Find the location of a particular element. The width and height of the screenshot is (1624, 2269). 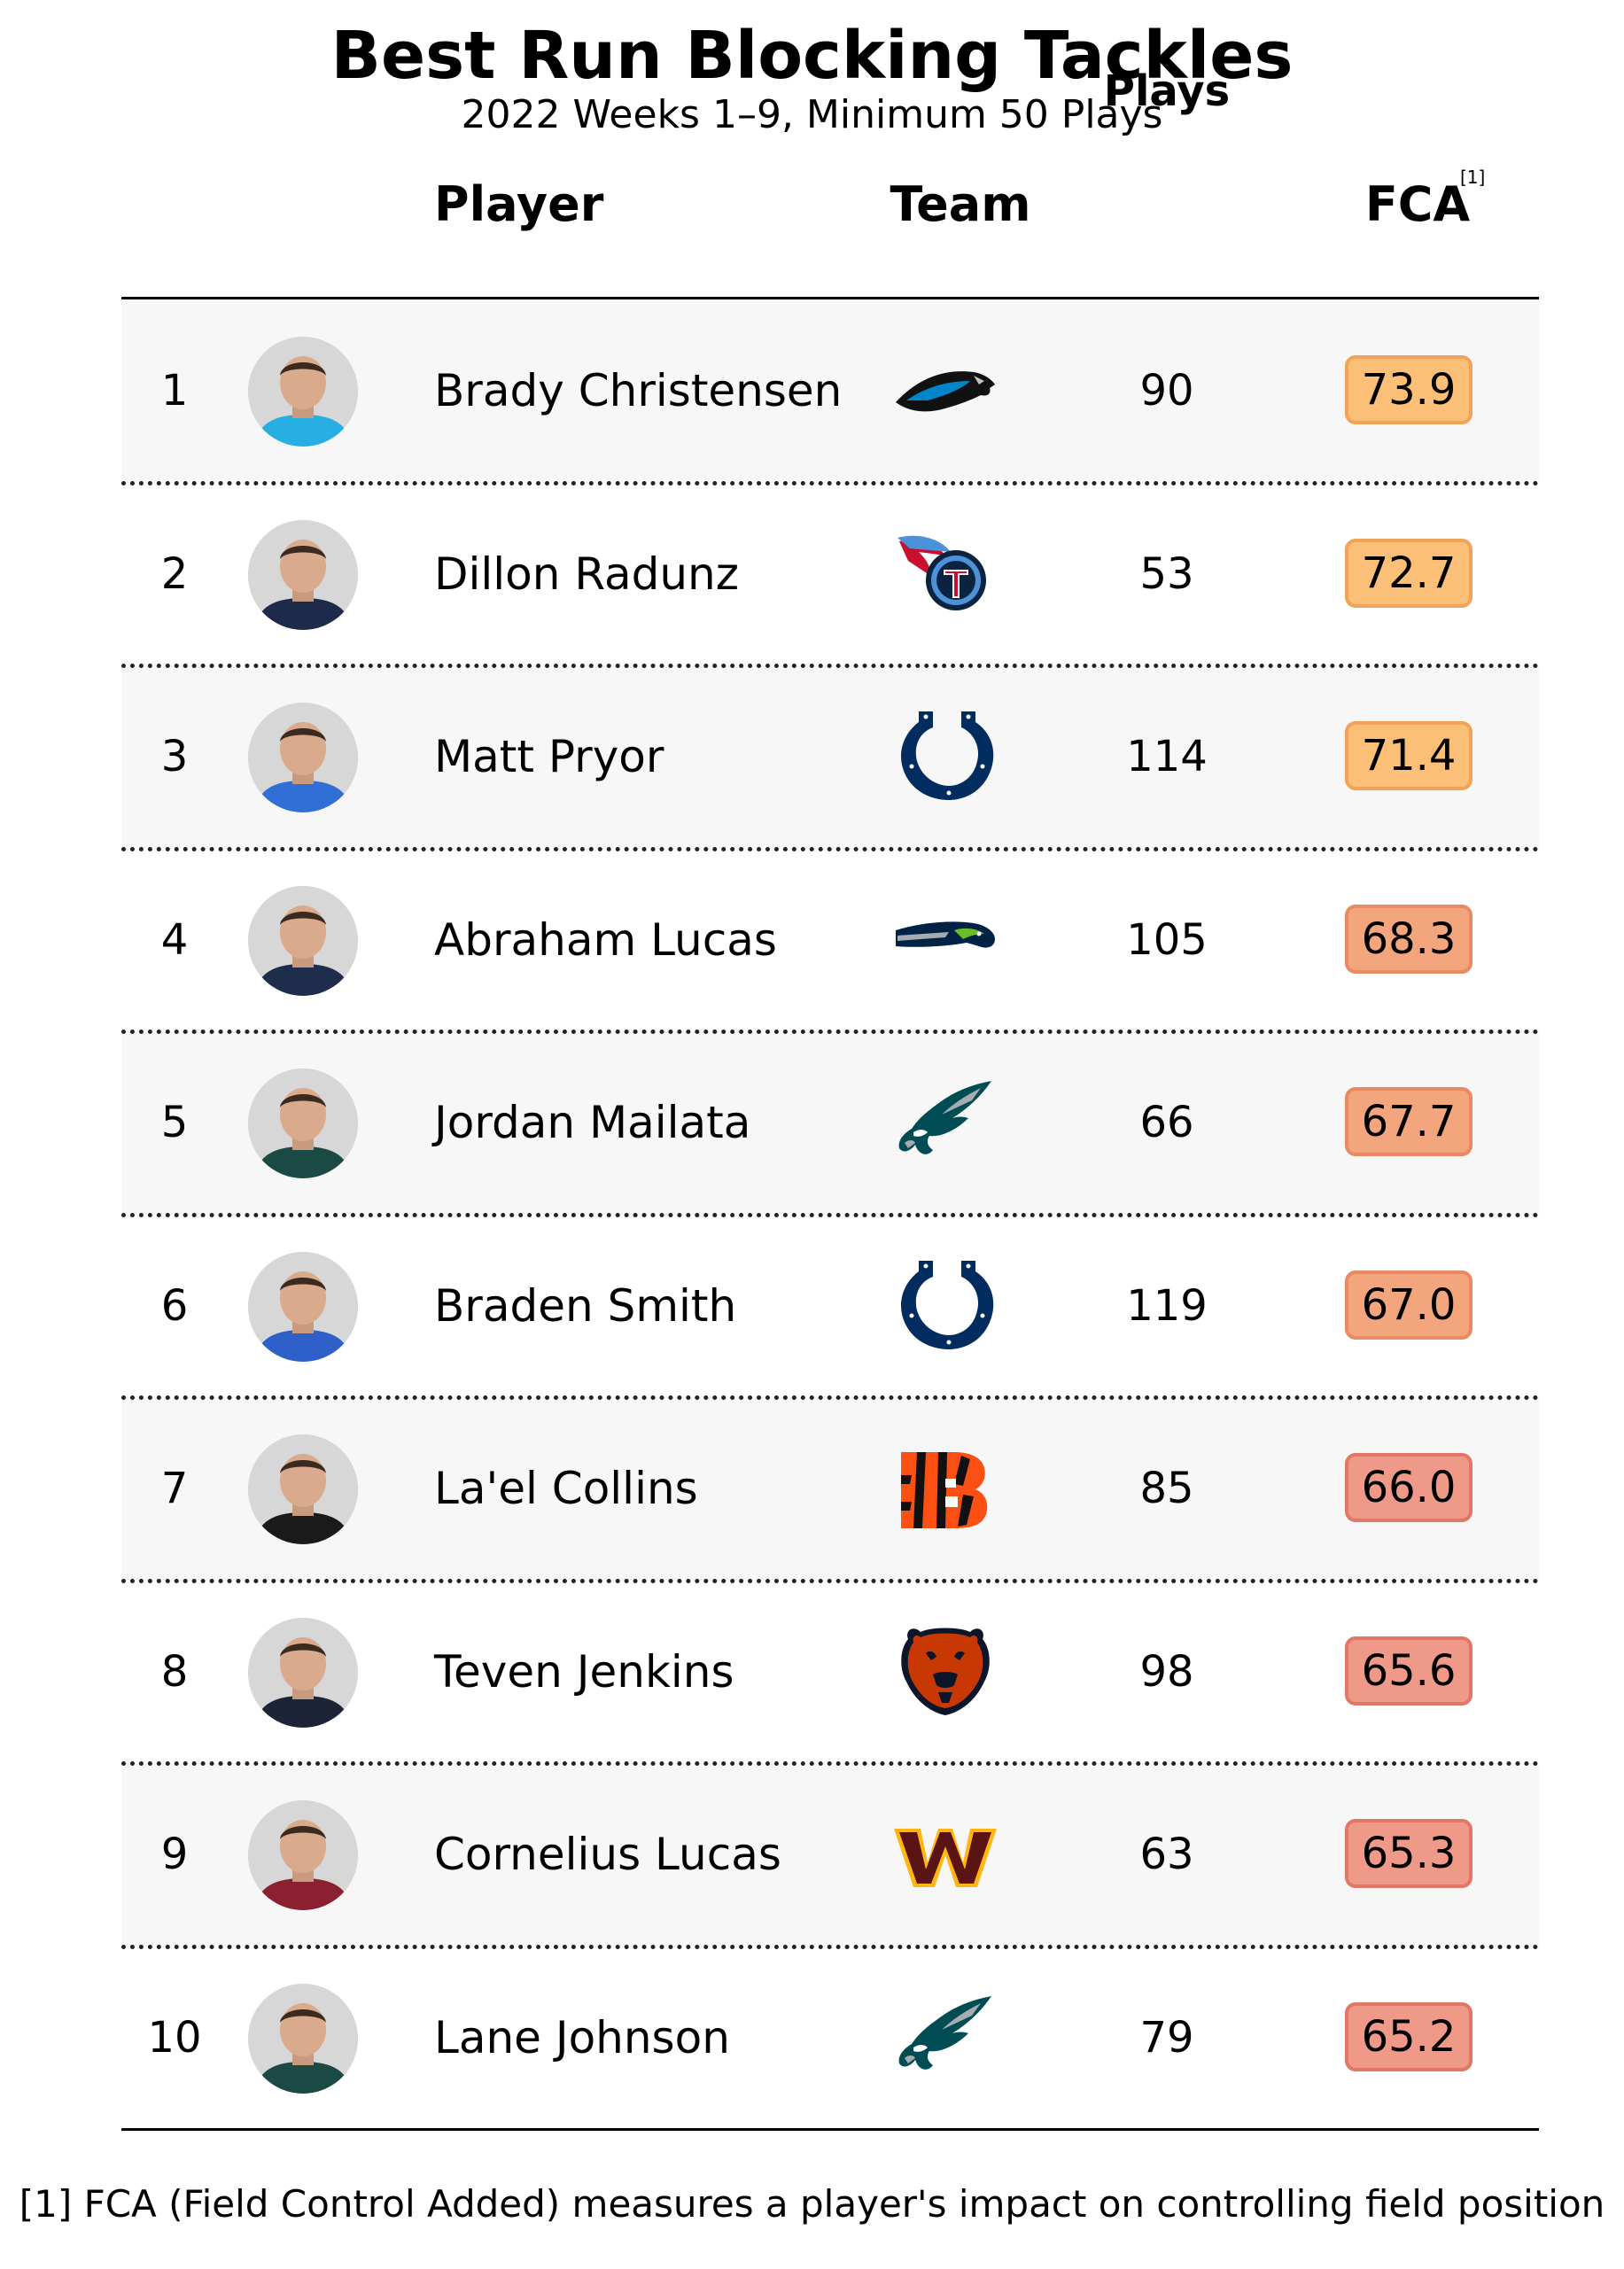

player-name-cell: Abraham Lucas is located at coordinates (606, 939).